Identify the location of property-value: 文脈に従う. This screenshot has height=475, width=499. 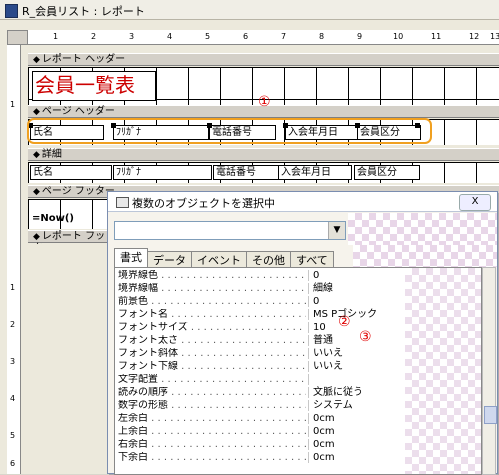
(338, 392).